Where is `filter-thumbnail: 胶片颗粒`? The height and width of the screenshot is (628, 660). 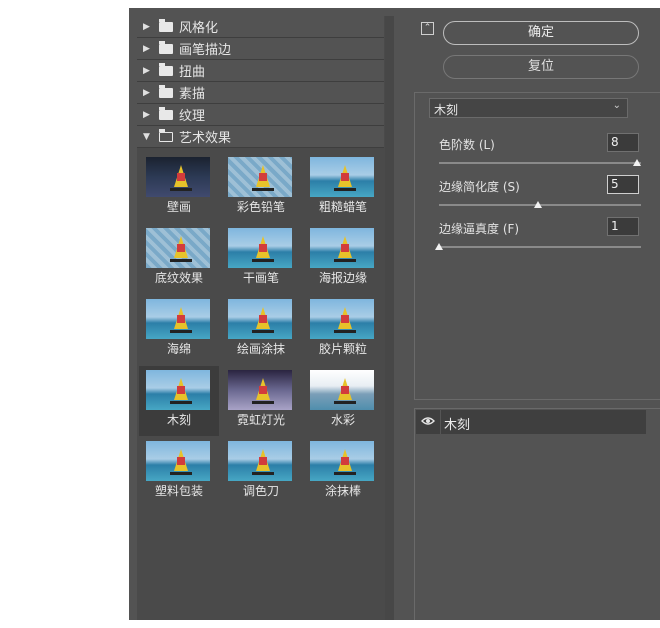
filter-thumbnail: 胶片颗粒 is located at coordinates (343, 330).